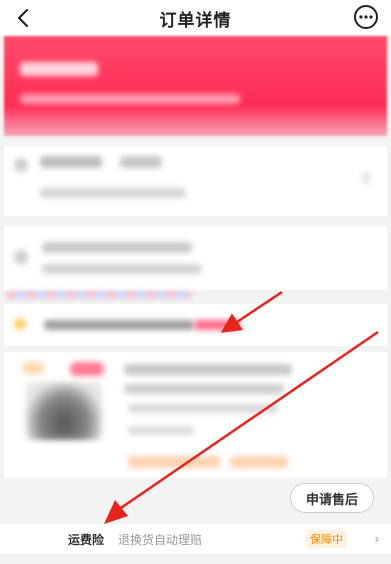 The image size is (391, 564). Describe the element at coordinates (64, 411) in the screenshot. I see `product-image` at that location.